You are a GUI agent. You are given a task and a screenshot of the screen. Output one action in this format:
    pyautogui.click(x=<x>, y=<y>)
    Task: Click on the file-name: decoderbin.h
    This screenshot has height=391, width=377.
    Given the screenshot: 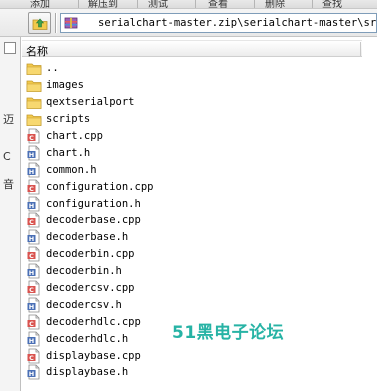 What is the action you would take?
    pyautogui.click(x=84, y=271)
    